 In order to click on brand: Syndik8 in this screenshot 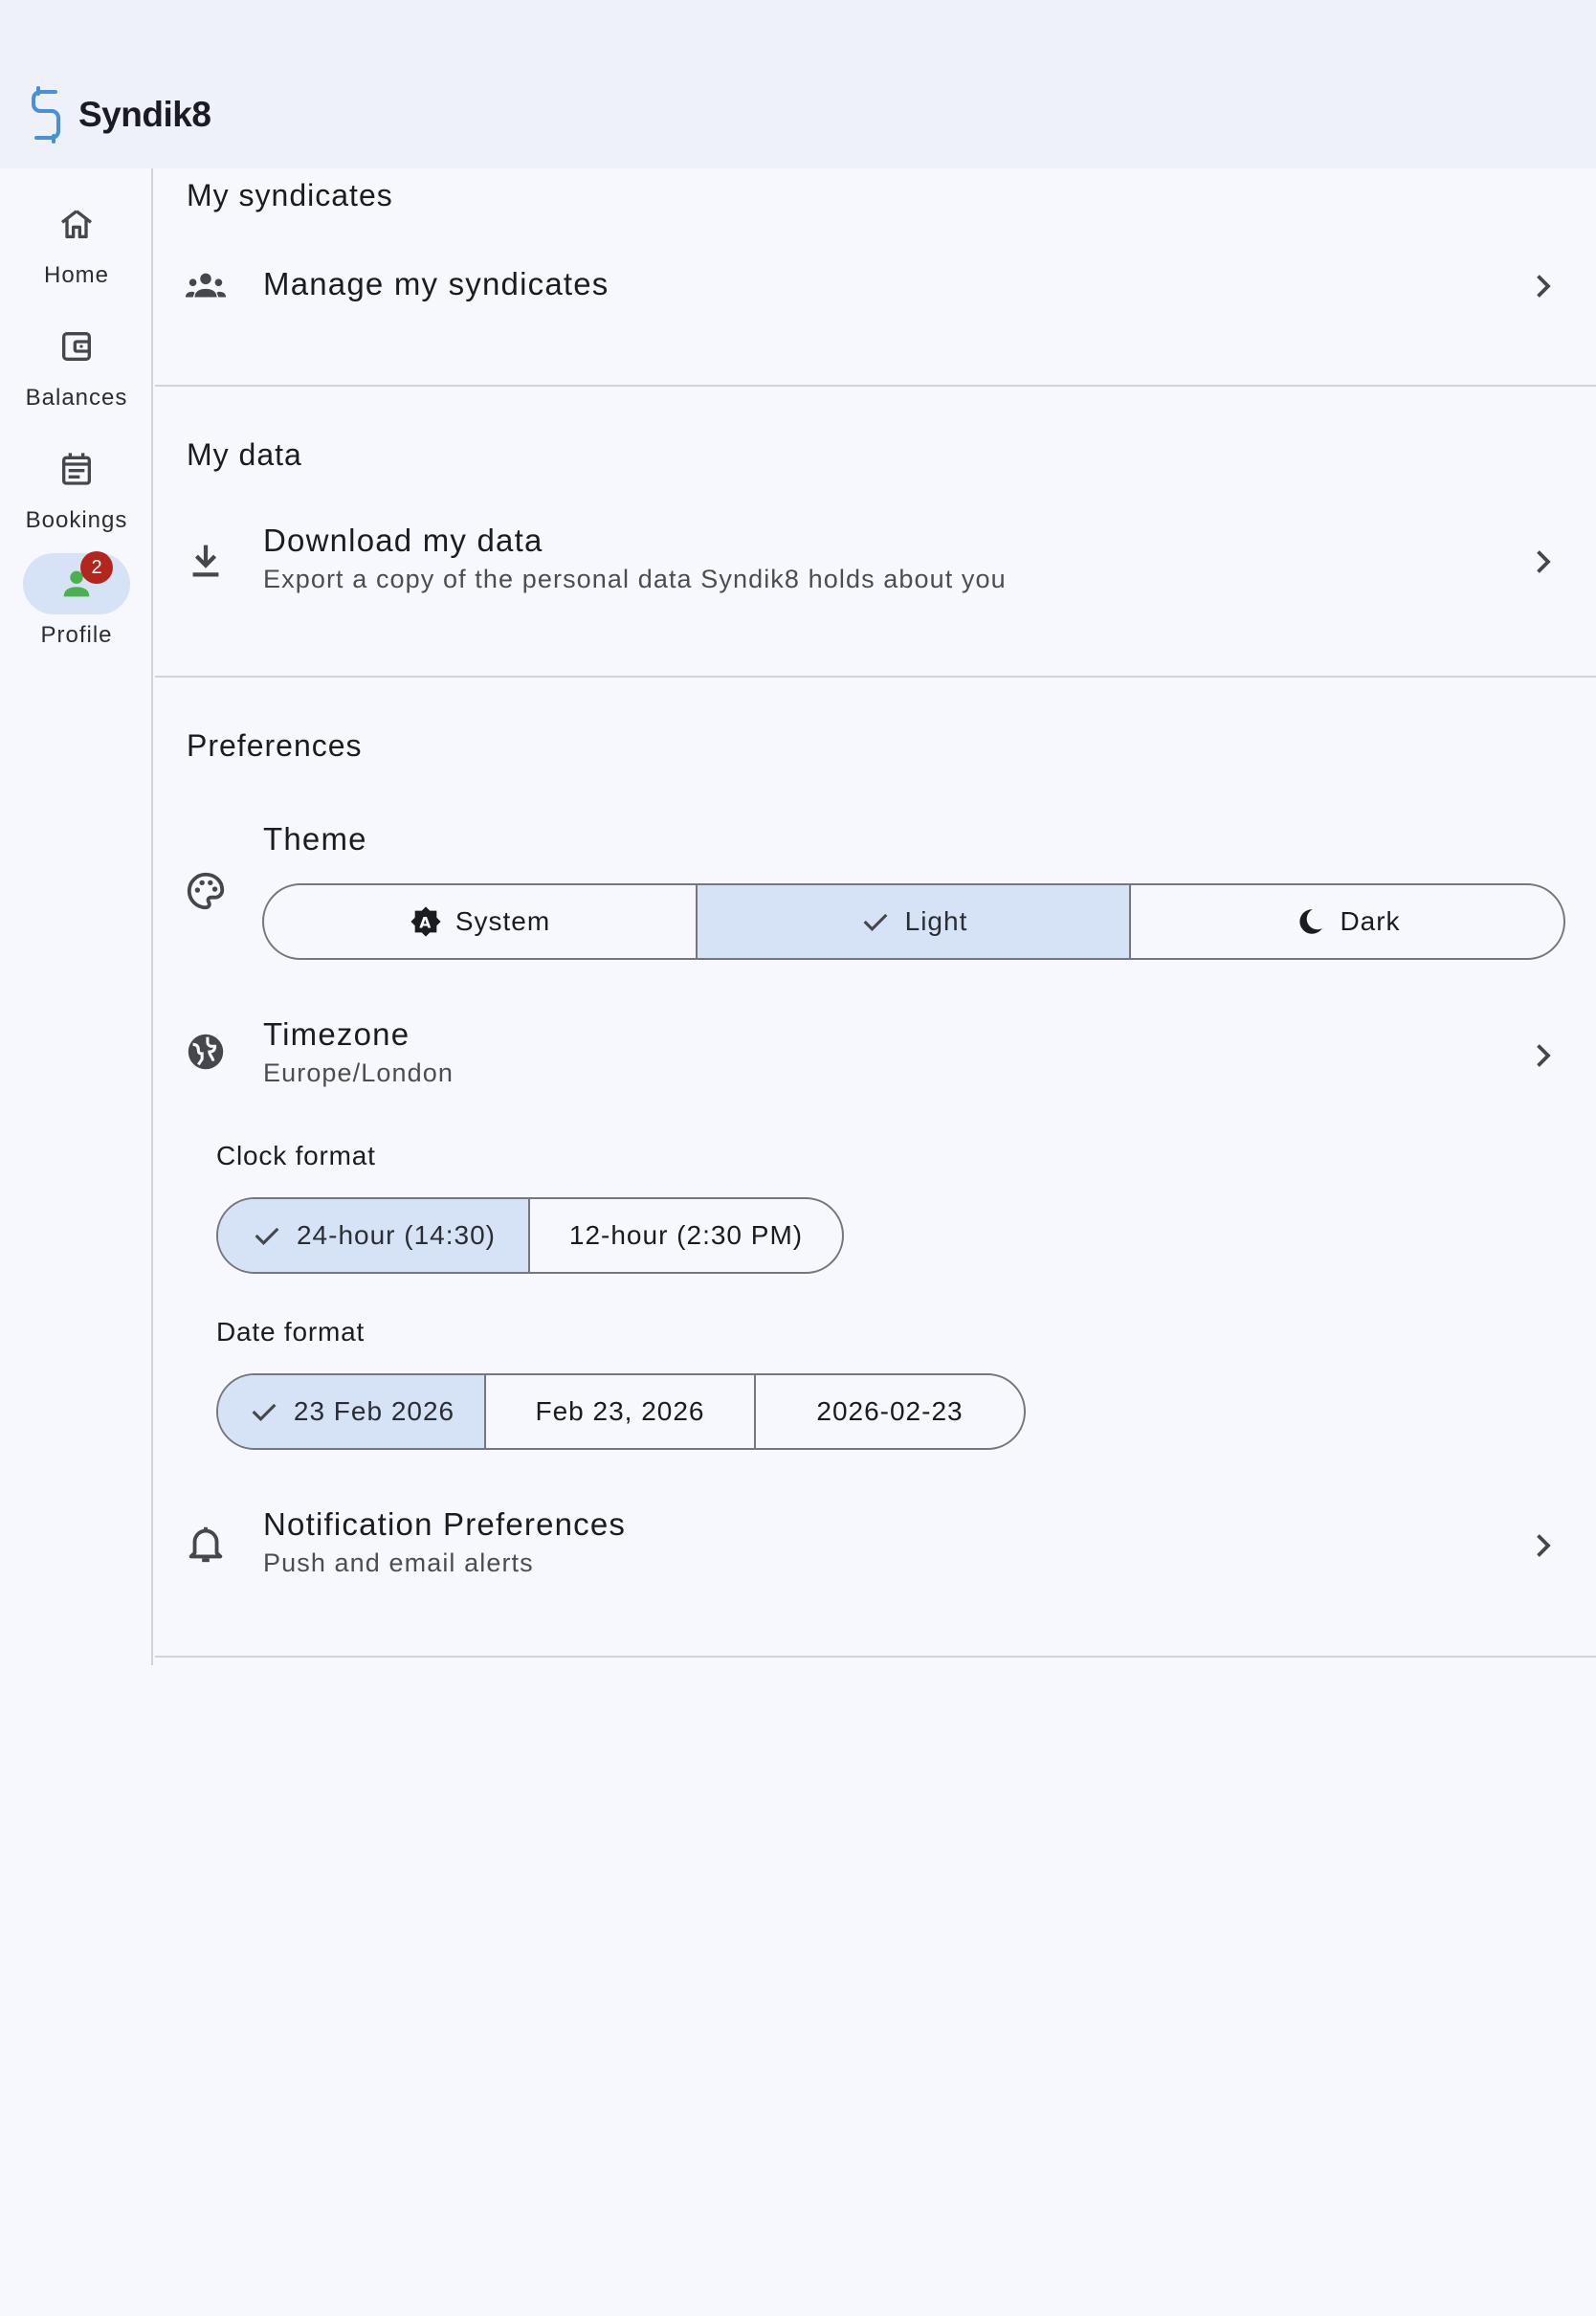, I will do `click(120, 115)`.